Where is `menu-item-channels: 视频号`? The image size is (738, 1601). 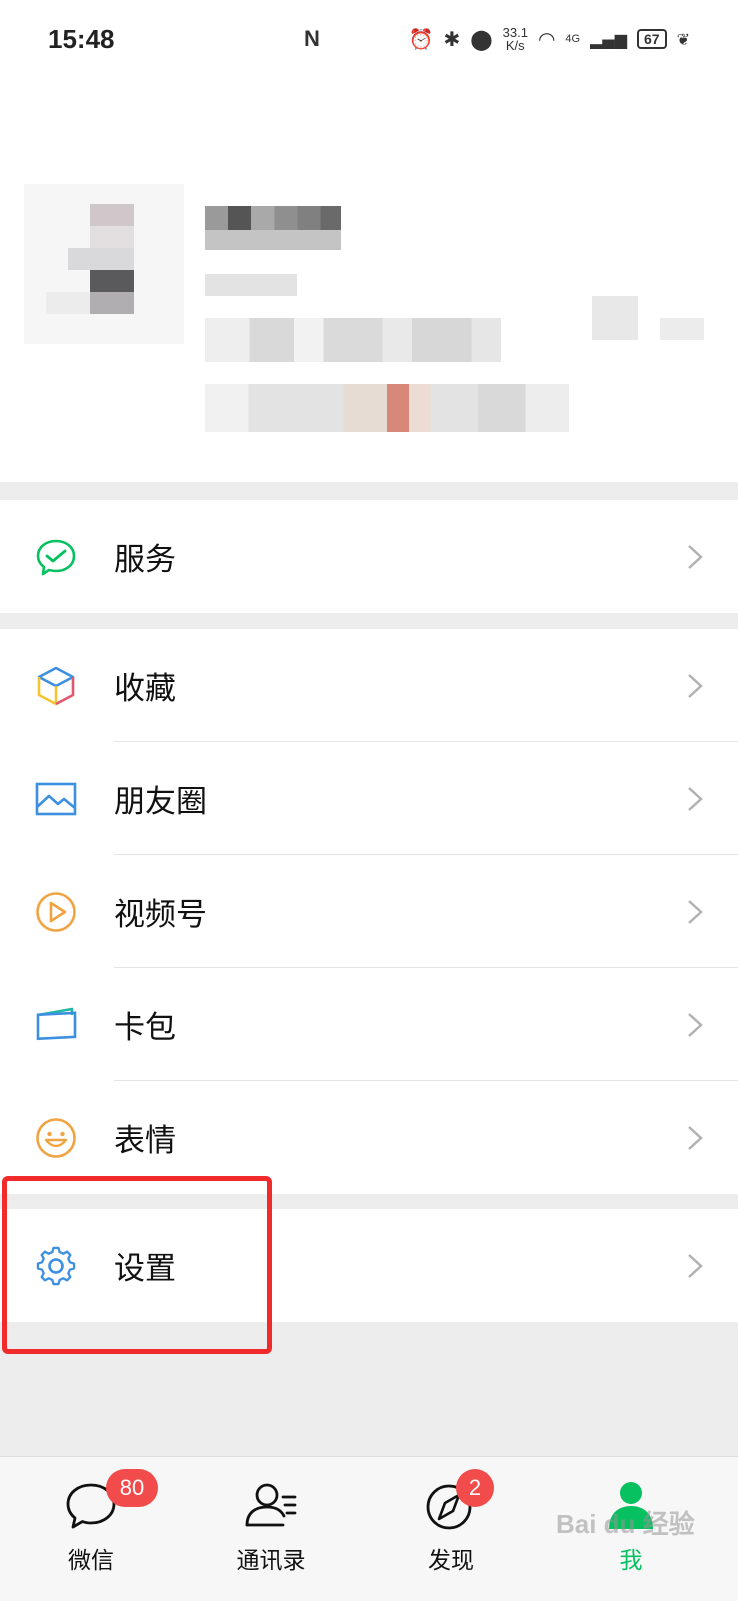 menu-item-channels: 视频号 is located at coordinates (369, 911).